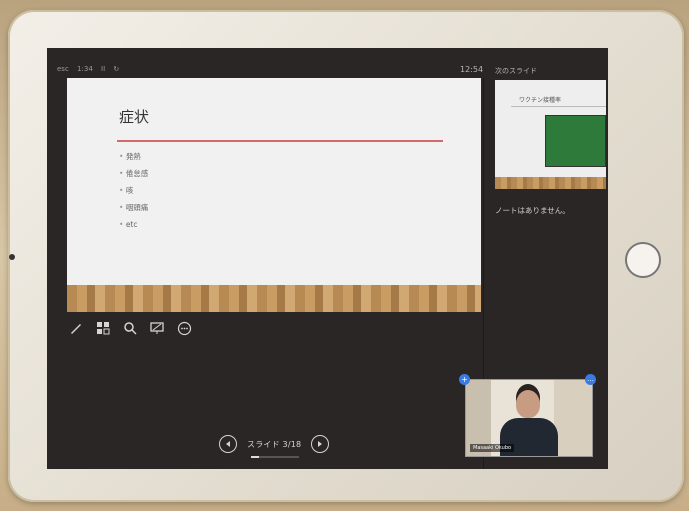 Image resolution: width=689 pixels, height=511 pixels. Describe the element at coordinates (464, 379) in the screenshot. I see `add-icon: +` at that location.